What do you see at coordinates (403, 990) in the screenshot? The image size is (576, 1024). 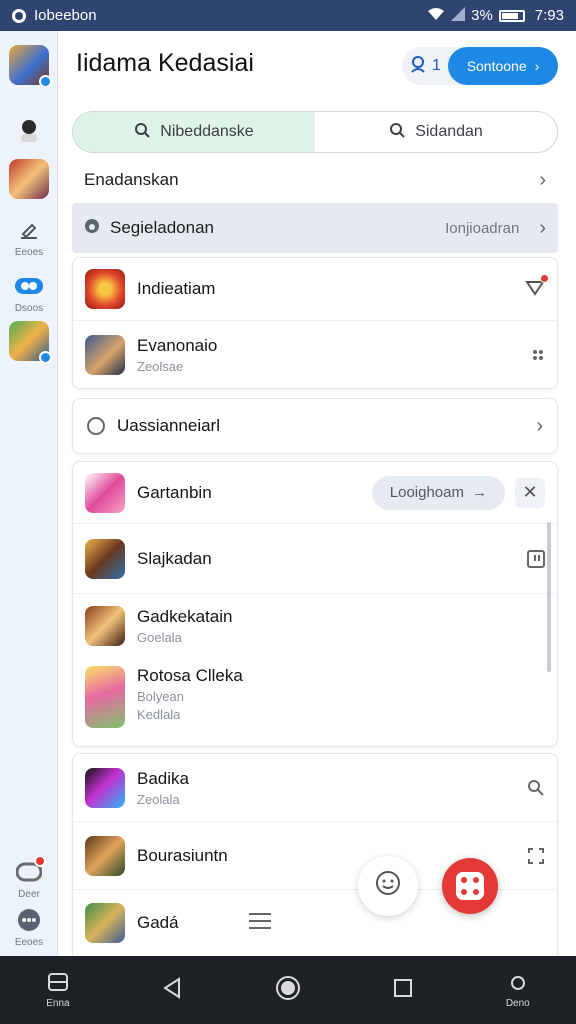 I see `recents-button` at bounding box center [403, 990].